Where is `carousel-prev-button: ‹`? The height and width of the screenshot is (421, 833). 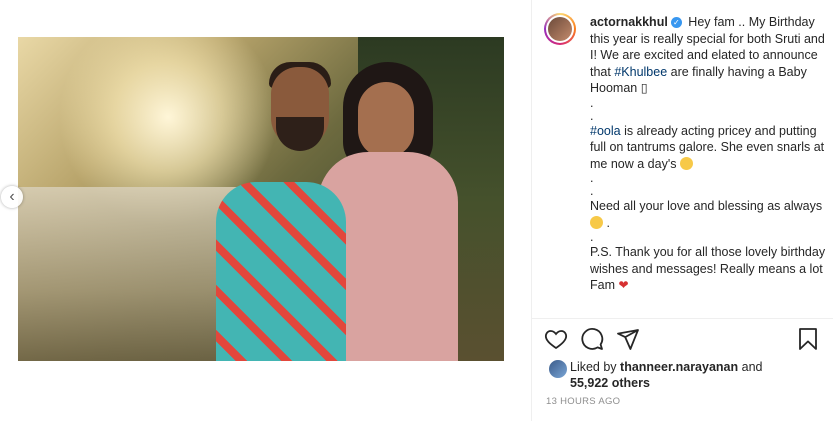 carousel-prev-button: ‹ is located at coordinates (12, 197).